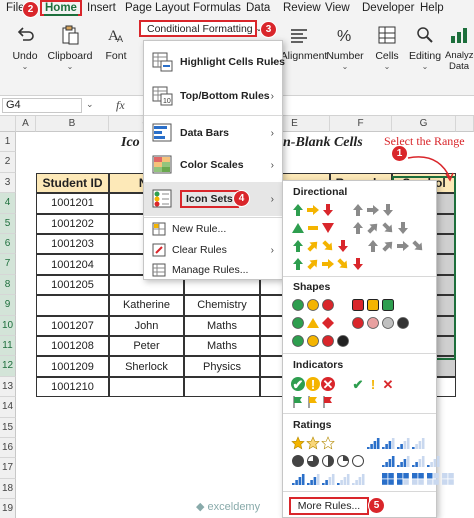  I want to click on row-header-5: 5, so click(8, 223).